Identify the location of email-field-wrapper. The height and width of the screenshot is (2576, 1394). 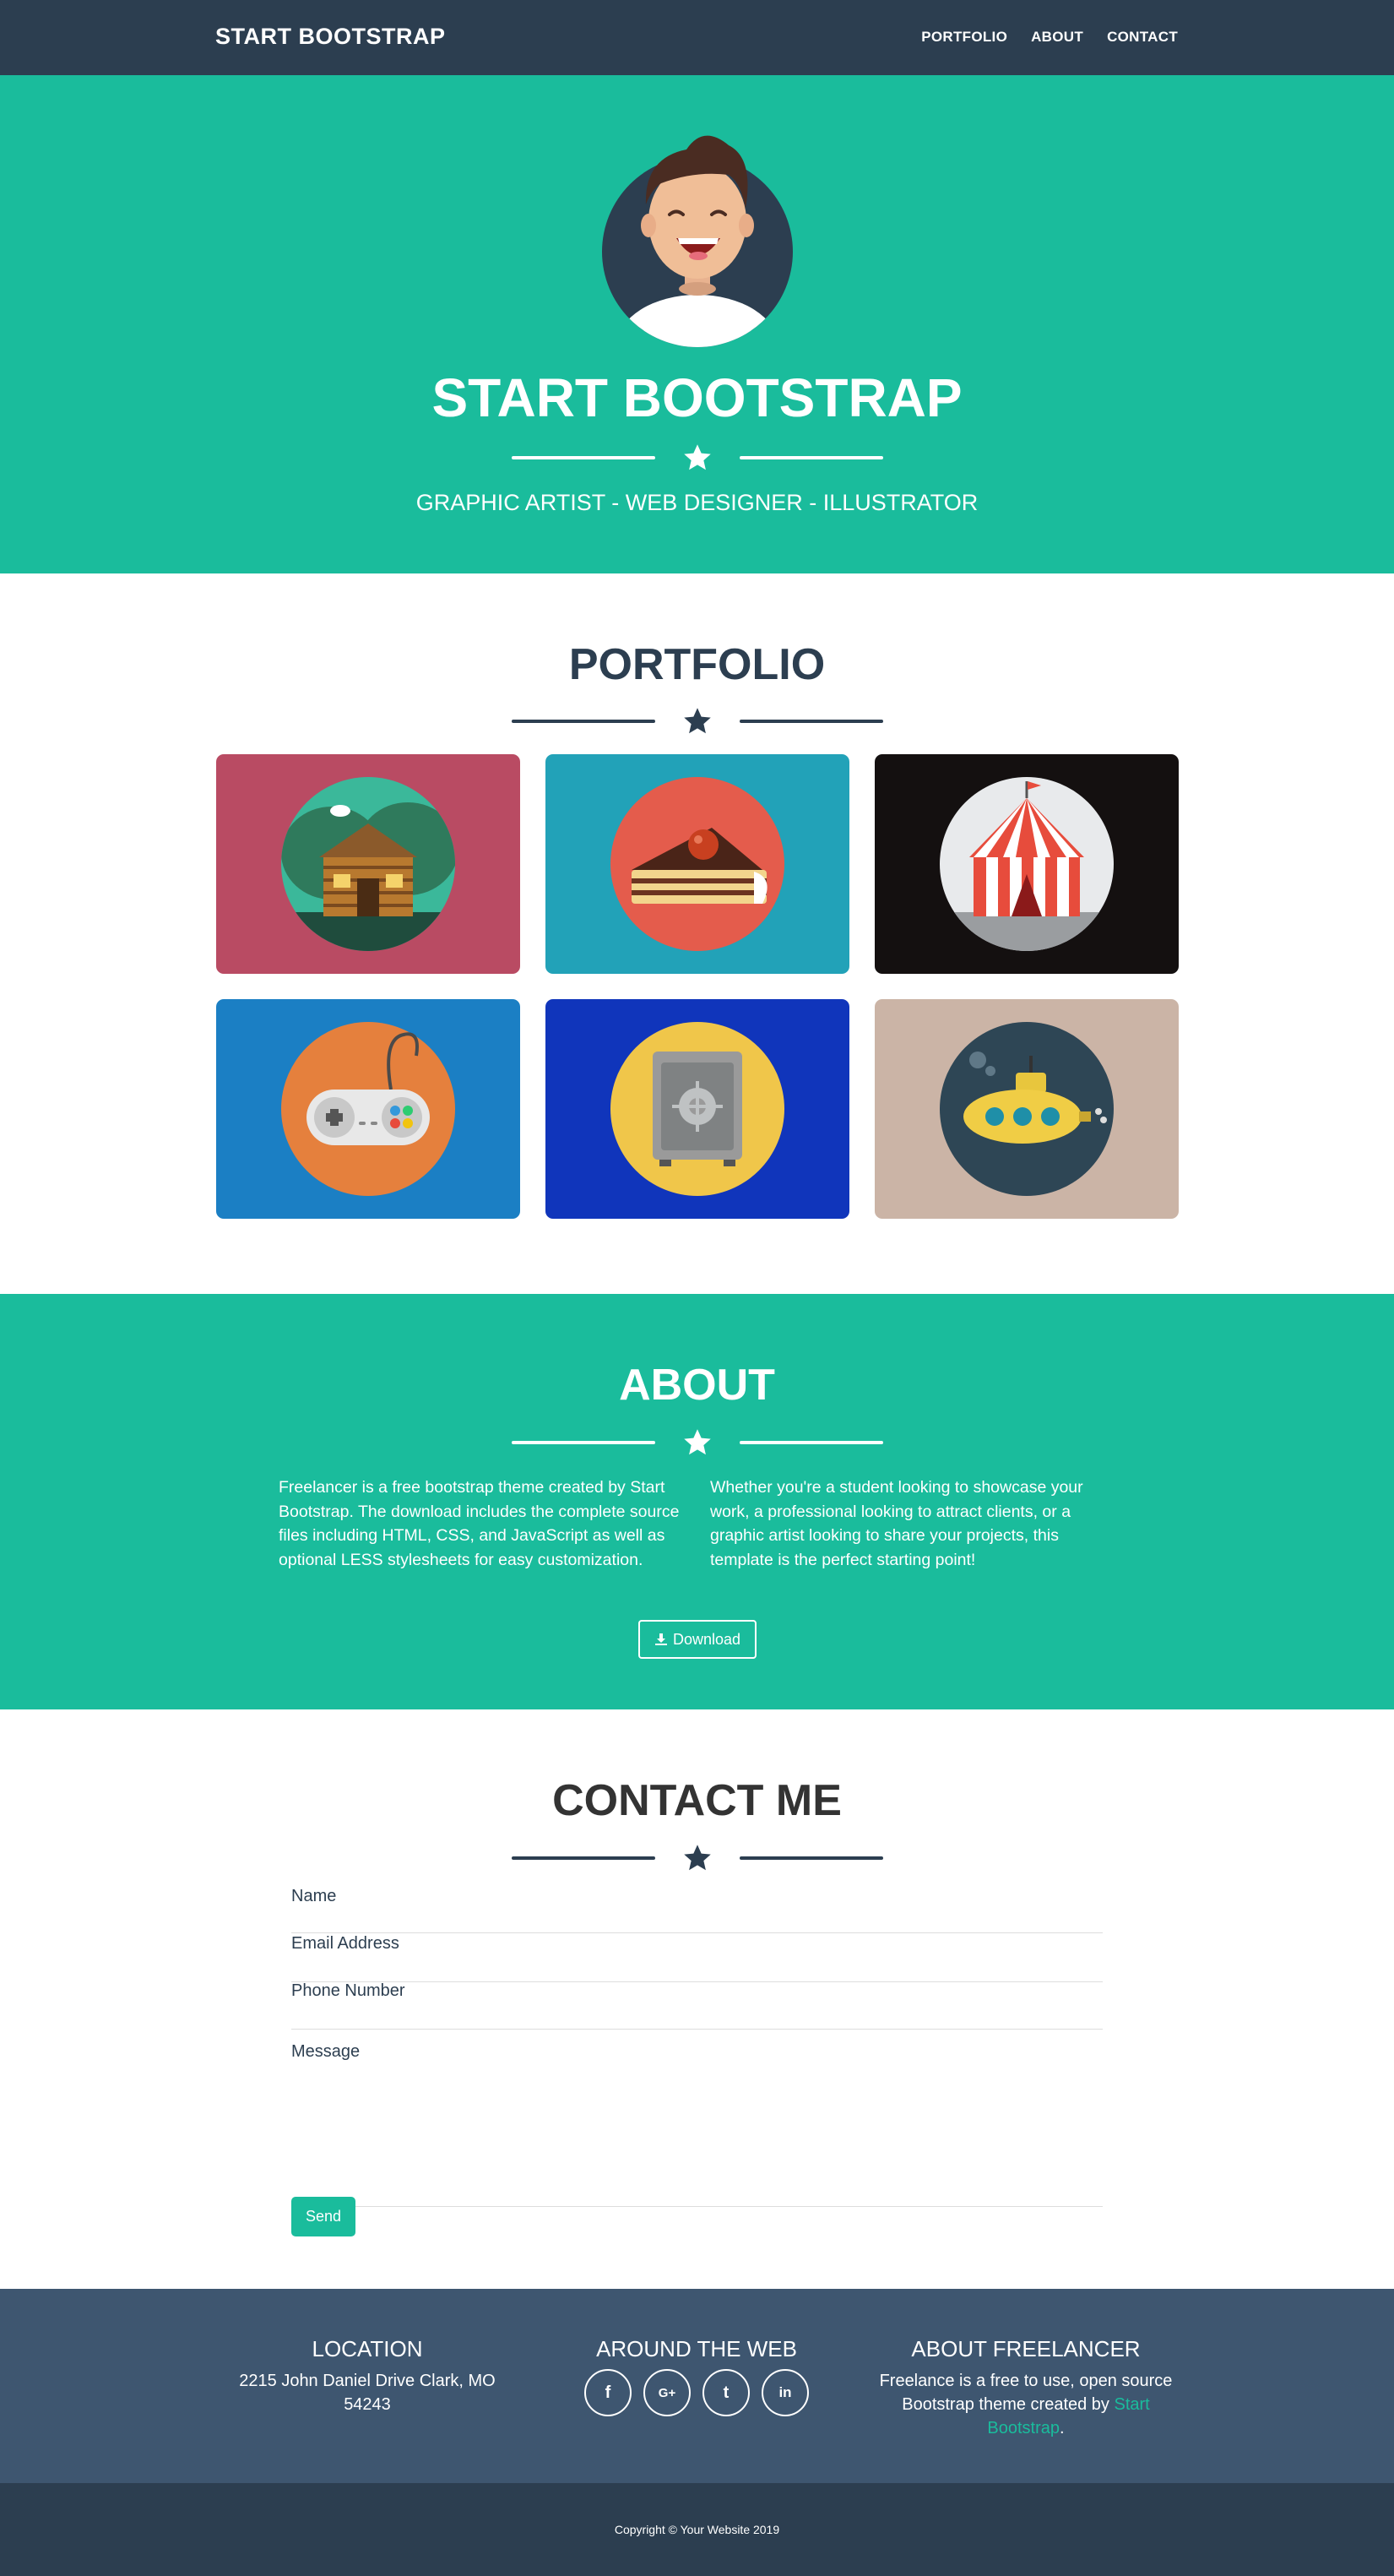
(697, 1958).